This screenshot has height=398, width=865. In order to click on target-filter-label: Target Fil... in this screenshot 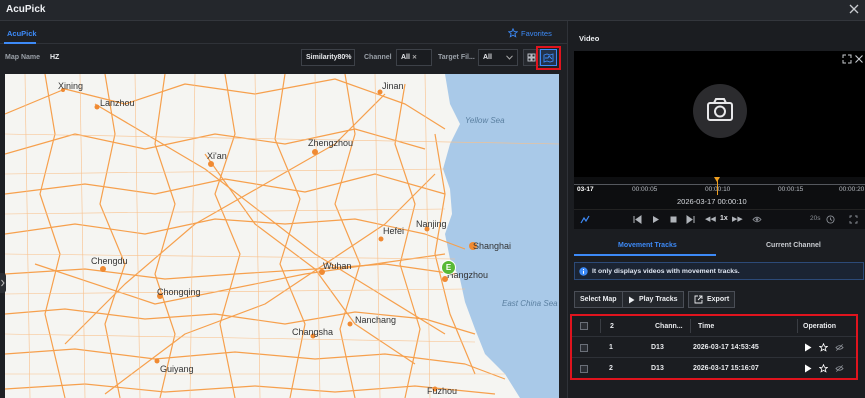, I will do `click(456, 57)`.